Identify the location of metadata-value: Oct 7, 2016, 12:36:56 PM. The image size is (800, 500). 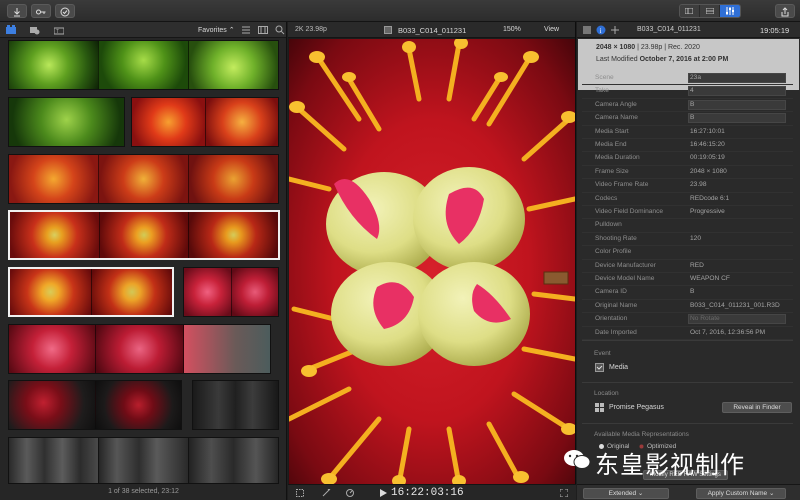
(728, 332).